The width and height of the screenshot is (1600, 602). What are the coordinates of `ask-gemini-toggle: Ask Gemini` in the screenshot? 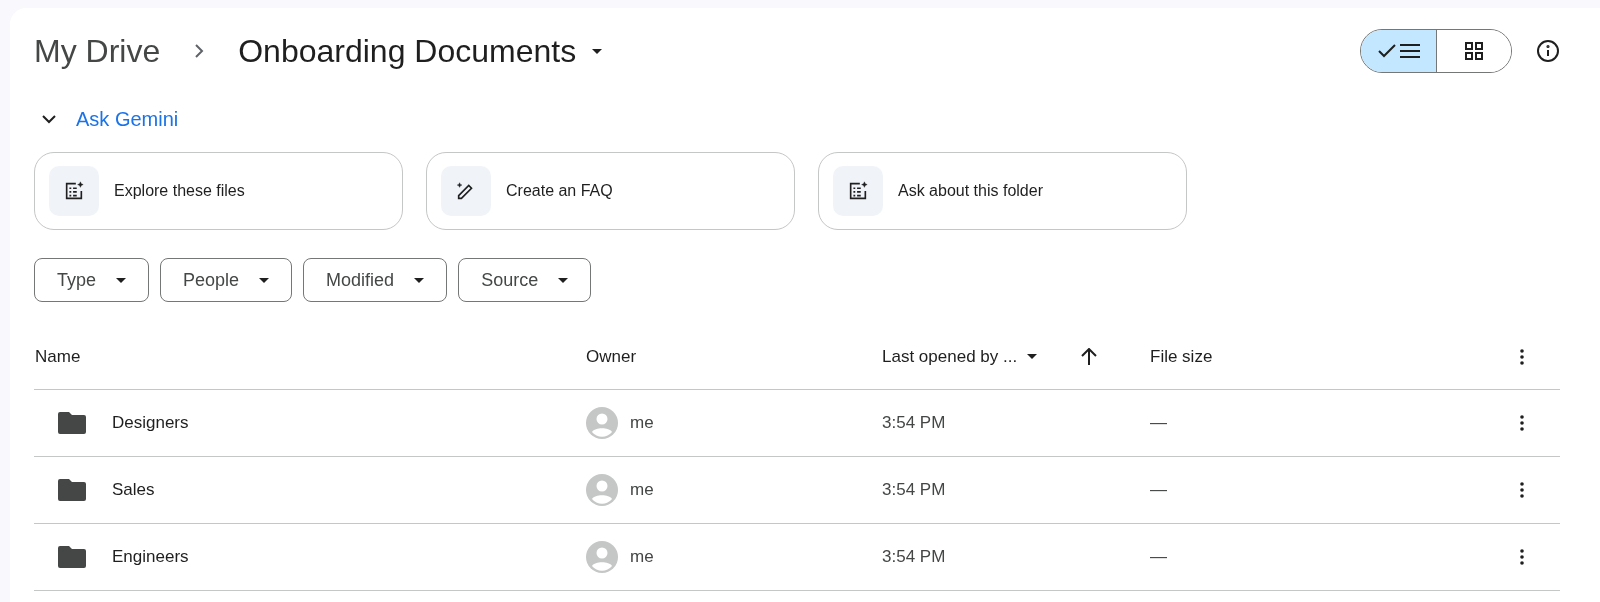 It's located at (110, 119).